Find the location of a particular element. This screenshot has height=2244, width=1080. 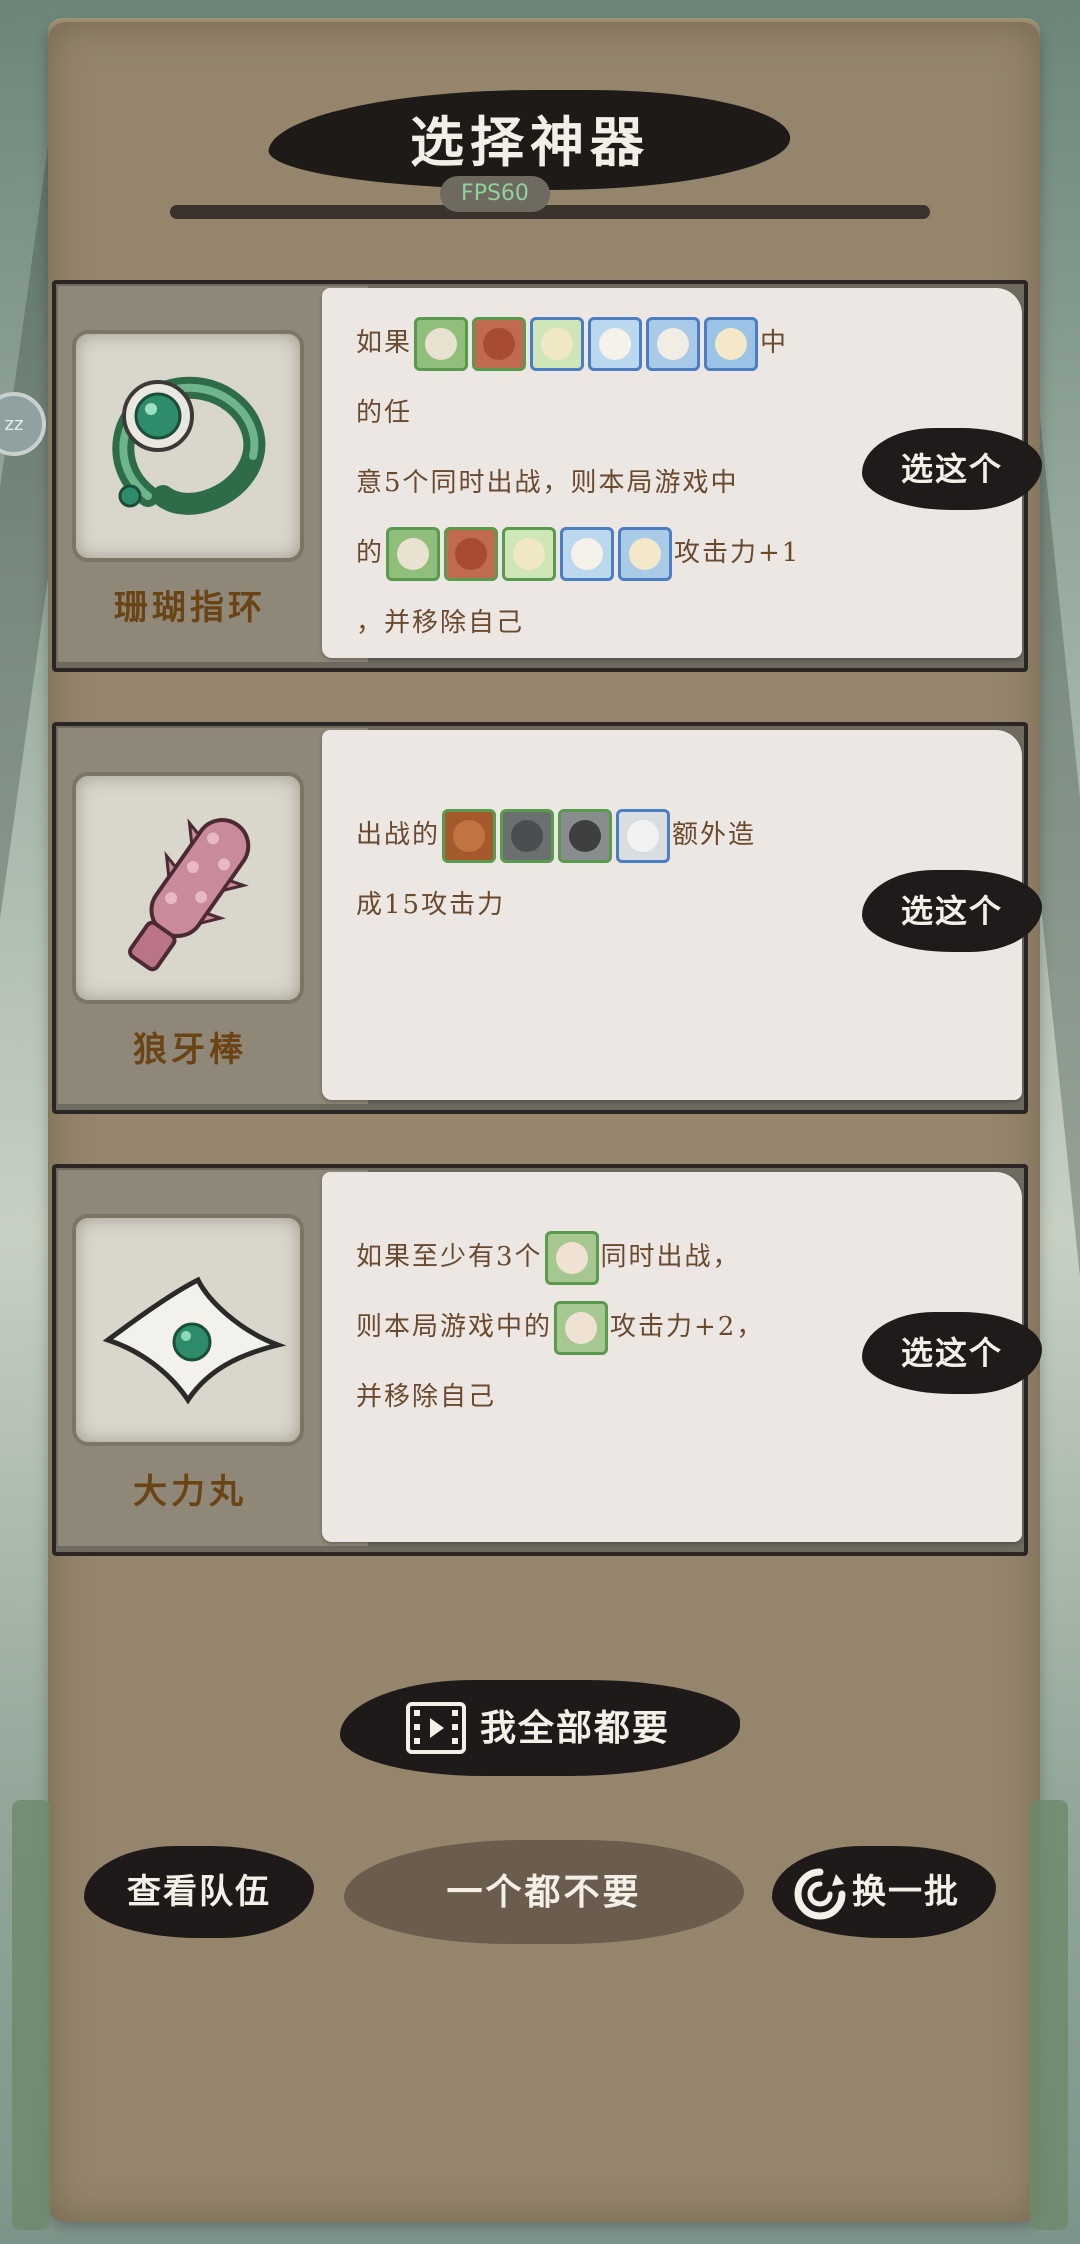

take-none-button: 一个都不要 is located at coordinates (544, 1892).